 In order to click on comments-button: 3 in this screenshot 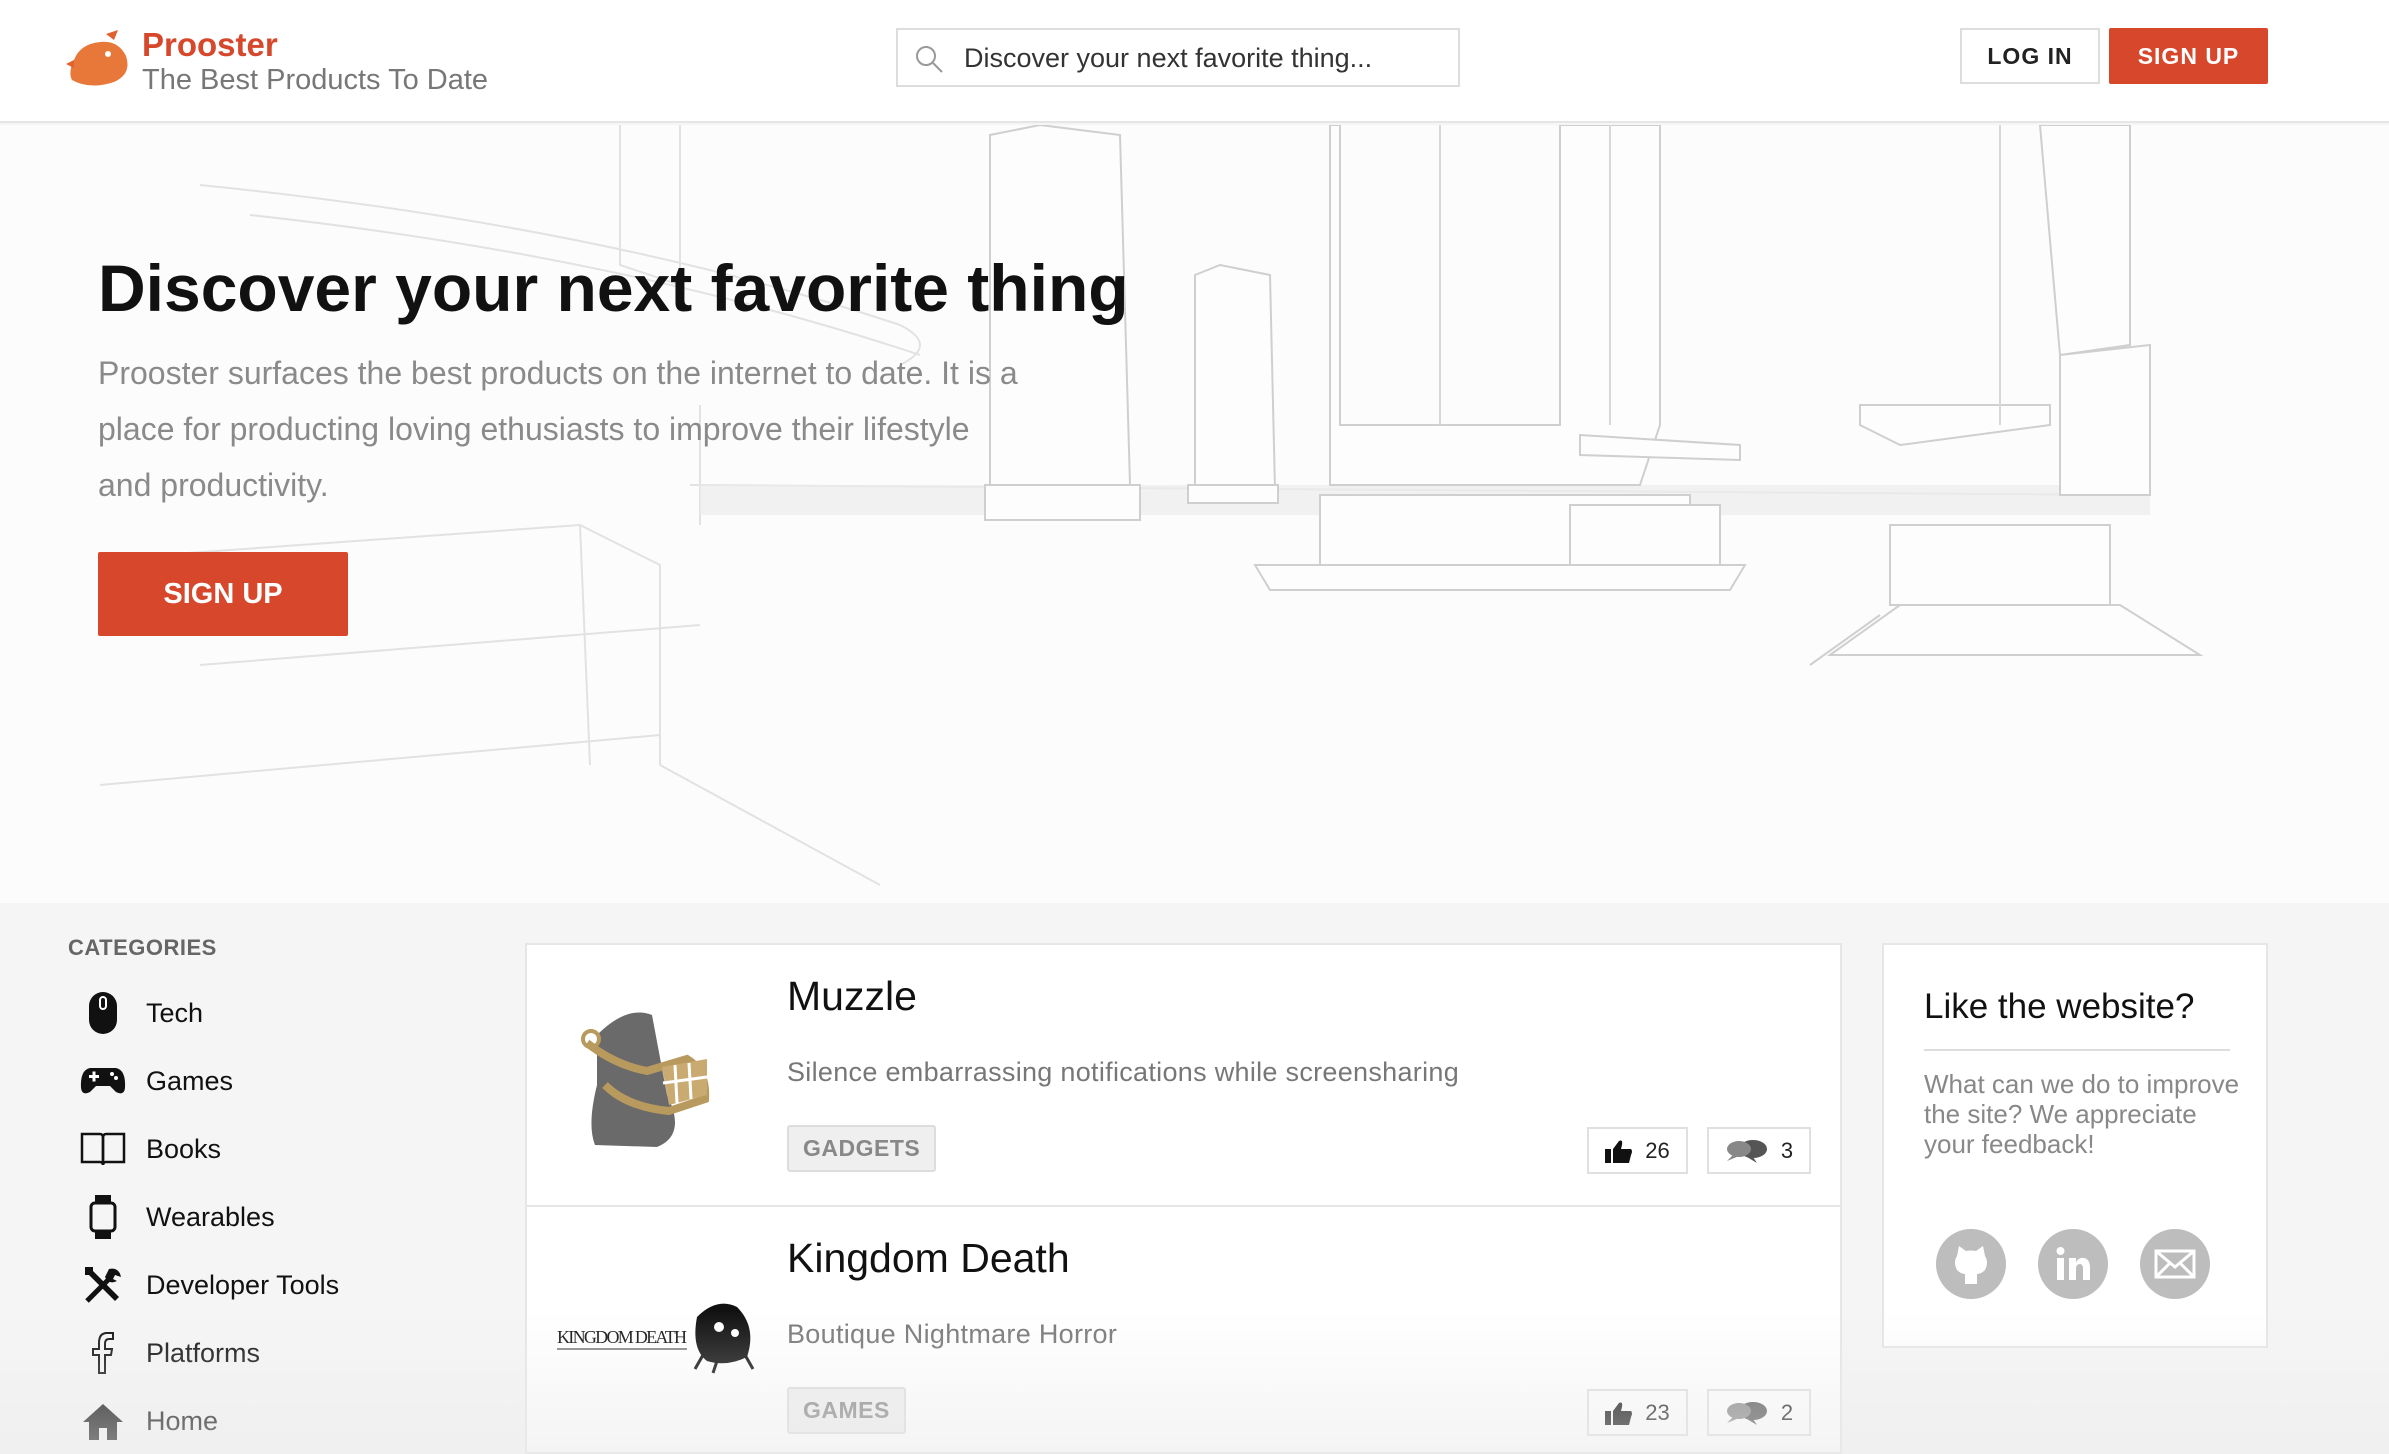, I will do `click(1759, 1150)`.